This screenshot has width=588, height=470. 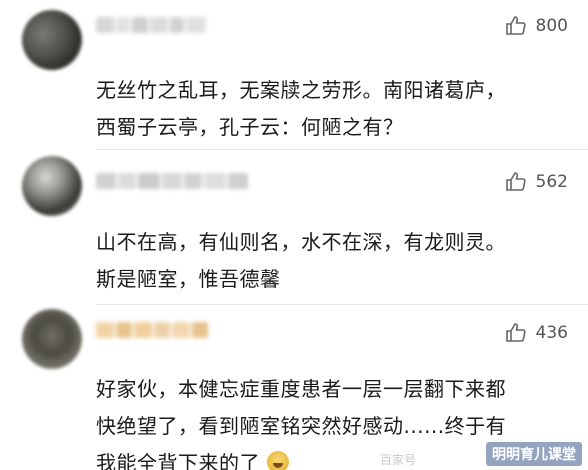 What do you see at coordinates (301, 242) in the screenshot?
I see `comment-line: 山不在高，有仙则名，水不在深，有龙则灵。` at bounding box center [301, 242].